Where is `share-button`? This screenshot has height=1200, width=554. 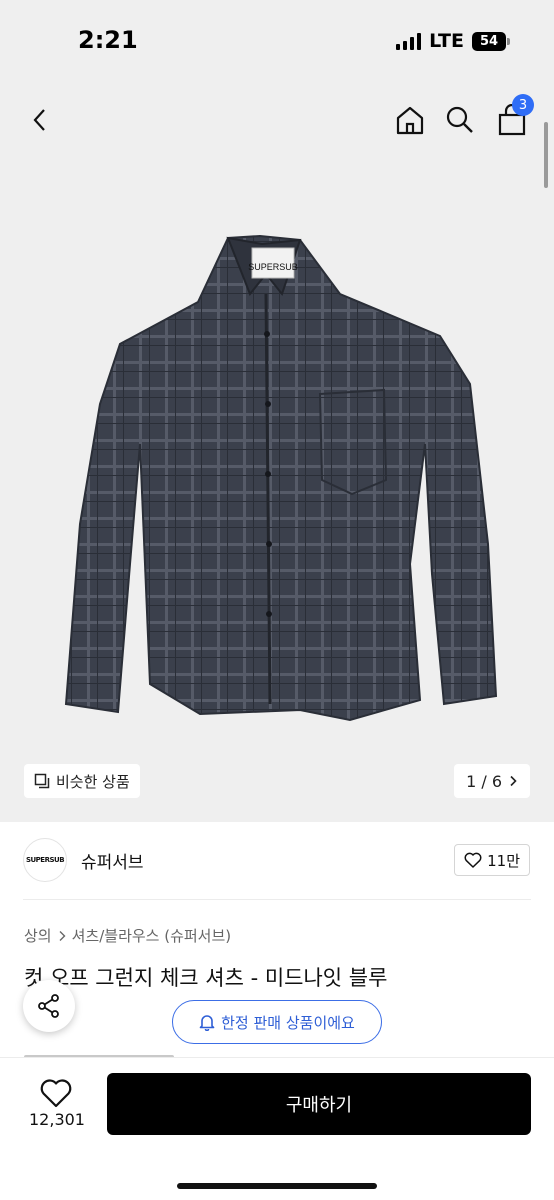 share-button is located at coordinates (49, 1006).